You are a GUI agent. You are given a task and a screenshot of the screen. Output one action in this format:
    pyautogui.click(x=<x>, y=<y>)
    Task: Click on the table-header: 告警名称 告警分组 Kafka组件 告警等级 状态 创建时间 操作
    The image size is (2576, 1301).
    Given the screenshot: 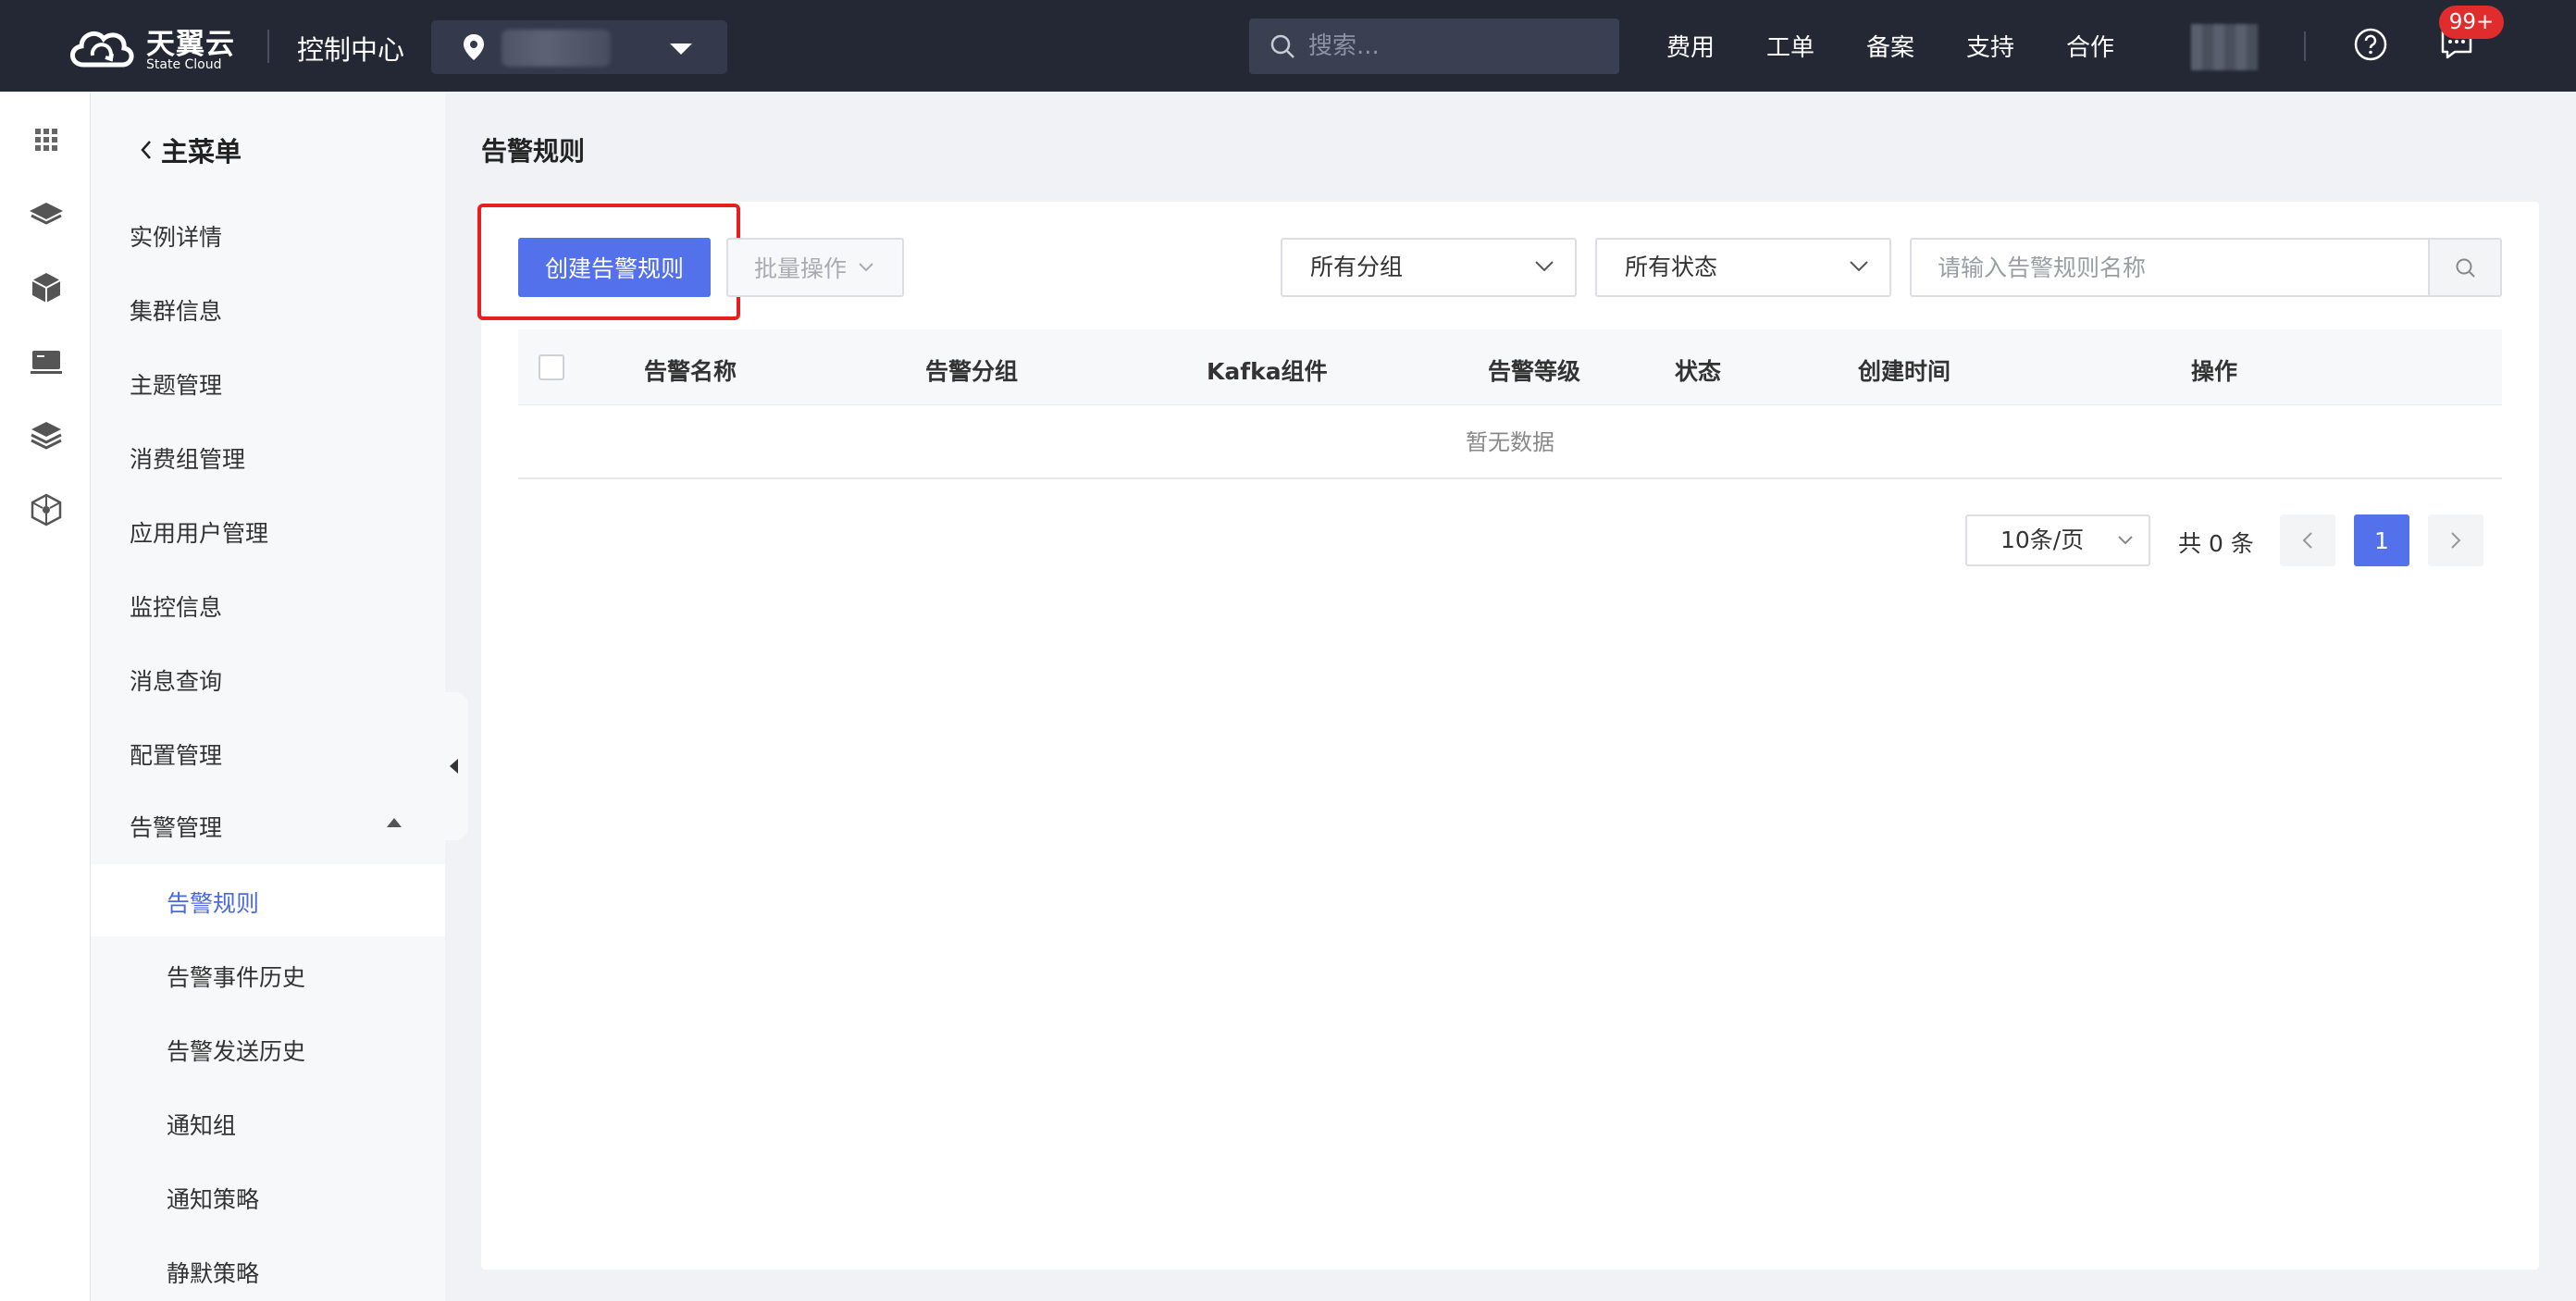 What is the action you would take?
    pyautogui.click(x=1510, y=367)
    